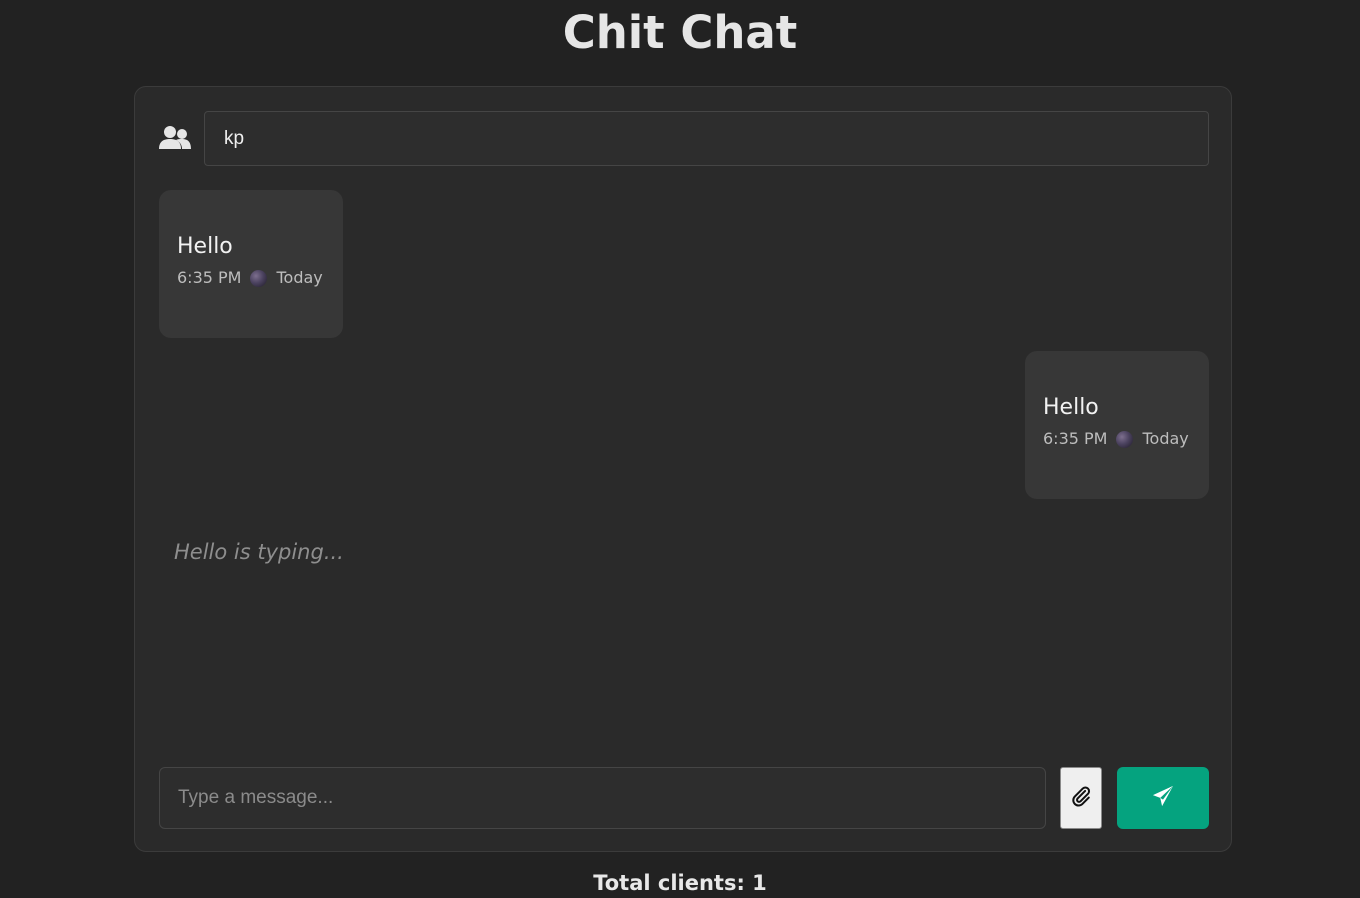 This screenshot has width=1360, height=898. Describe the element at coordinates (680, 32) in the screenshot. I see `page-title: Chit Chat` at that location.